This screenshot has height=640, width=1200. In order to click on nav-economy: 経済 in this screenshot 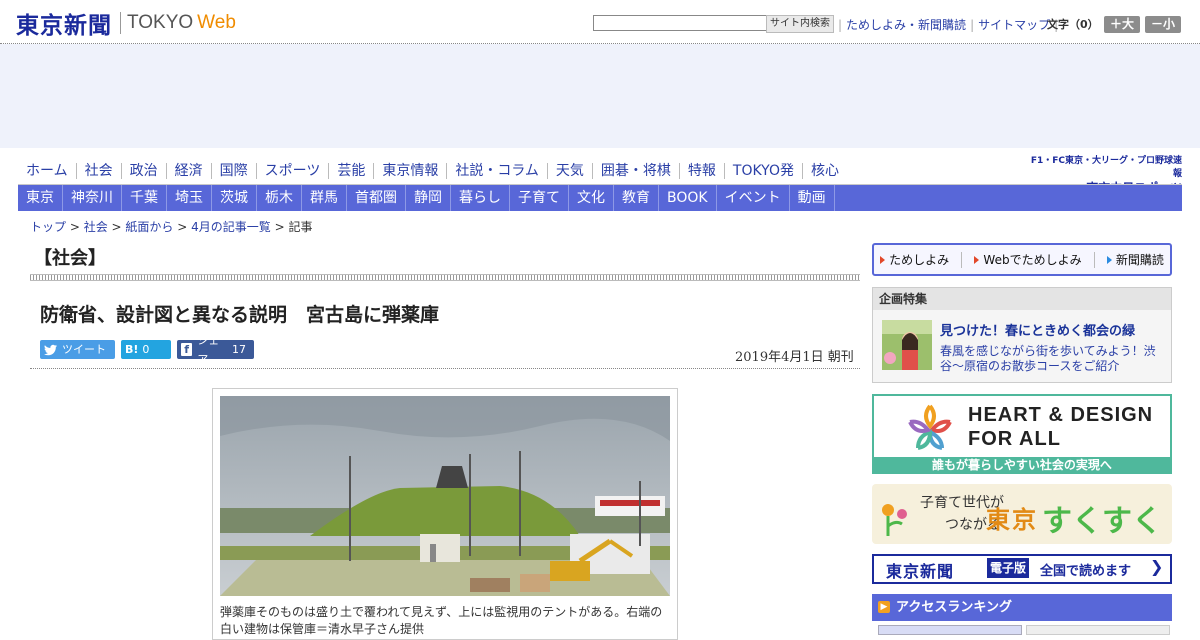, I will do `click(188, 171)`.